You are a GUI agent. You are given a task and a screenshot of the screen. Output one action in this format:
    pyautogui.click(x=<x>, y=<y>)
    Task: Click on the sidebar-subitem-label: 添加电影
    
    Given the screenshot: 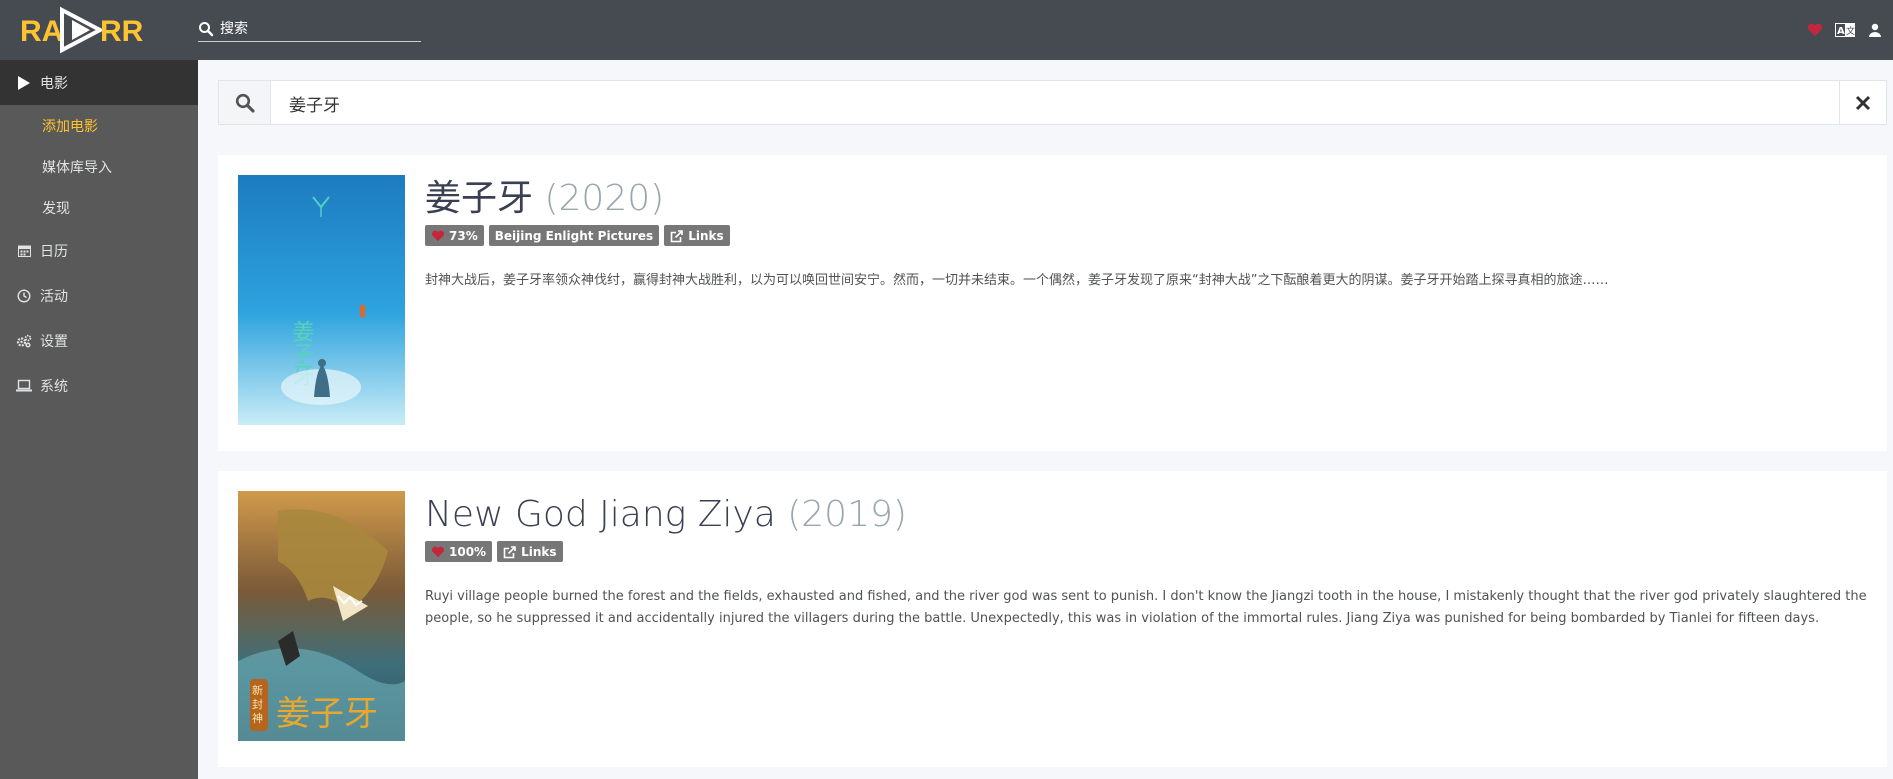 What is the action you would take?
    pyautogui.click(x=70, y=126)
    